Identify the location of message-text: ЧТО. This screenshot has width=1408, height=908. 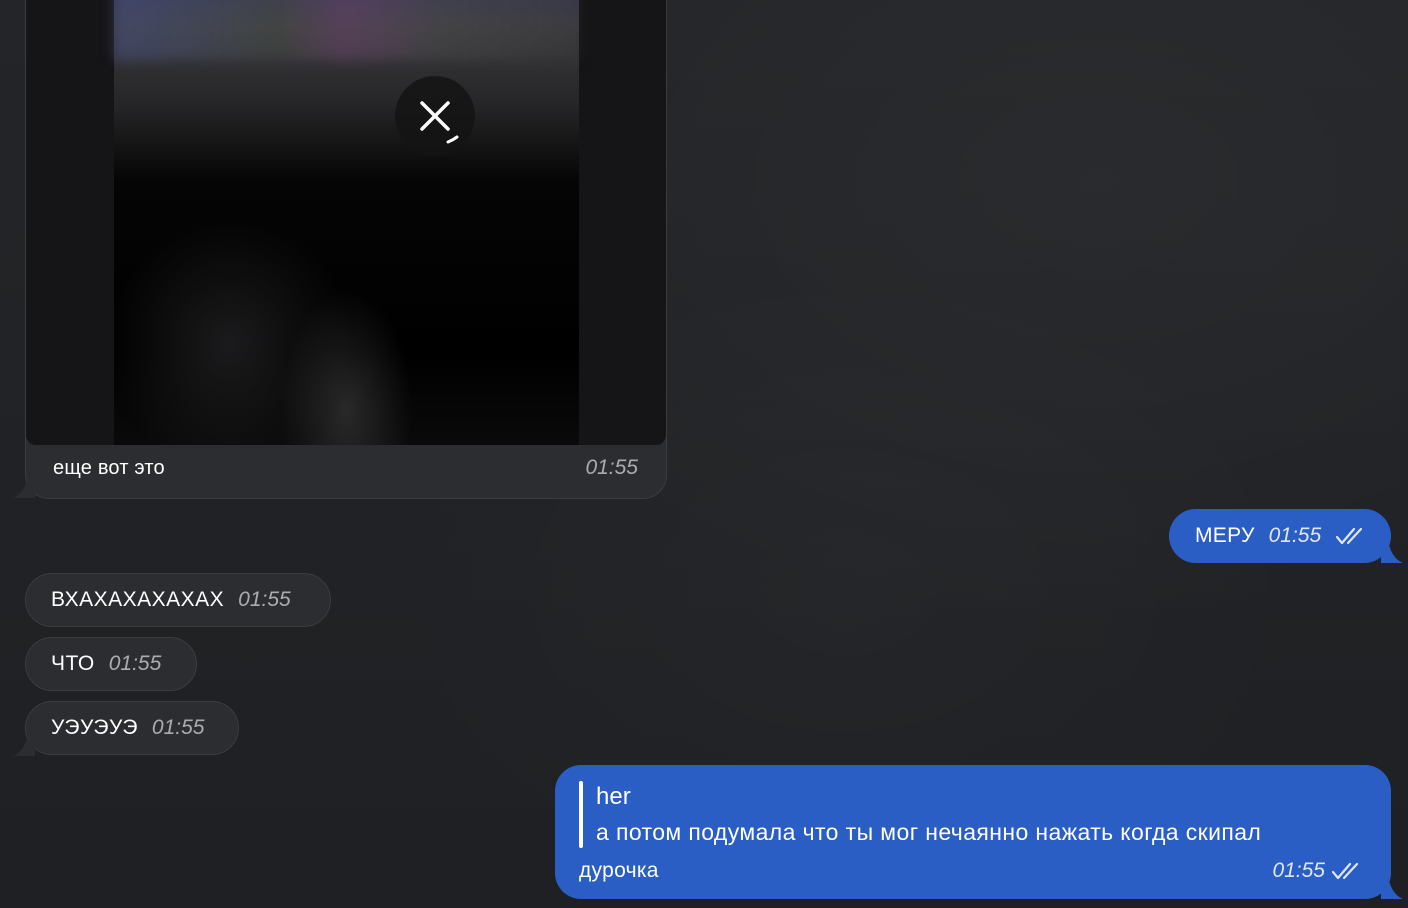
(73, 663).